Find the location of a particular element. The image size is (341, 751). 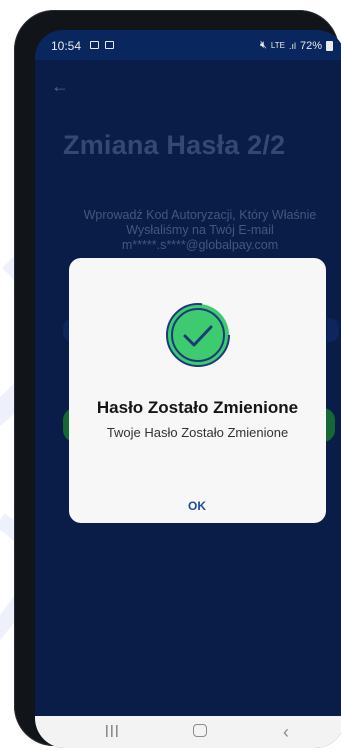

home-icon is located at coordinates (200, 730).